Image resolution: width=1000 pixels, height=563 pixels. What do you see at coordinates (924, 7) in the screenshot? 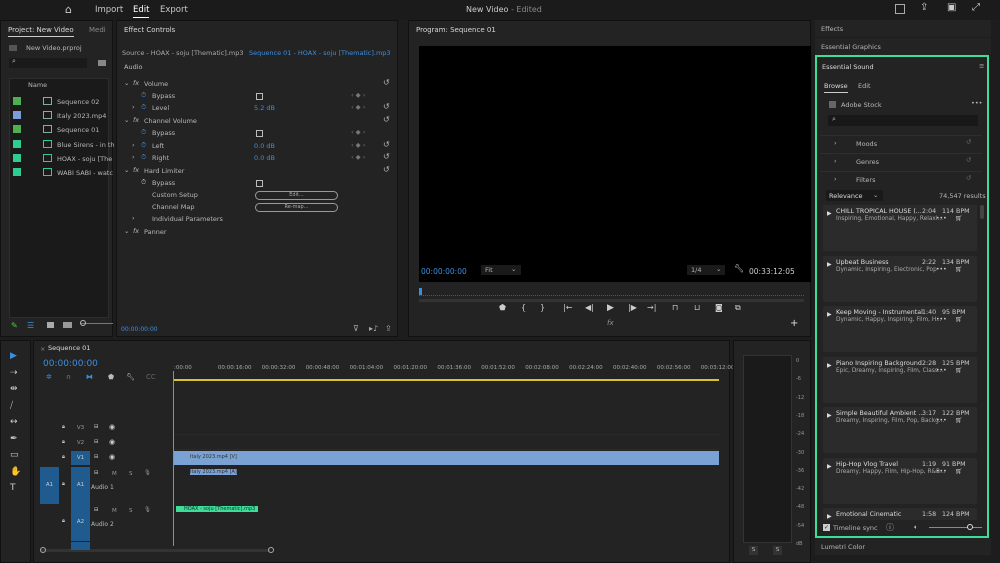
I see `share-icon: ⇪` at bounding box center [924, 7].